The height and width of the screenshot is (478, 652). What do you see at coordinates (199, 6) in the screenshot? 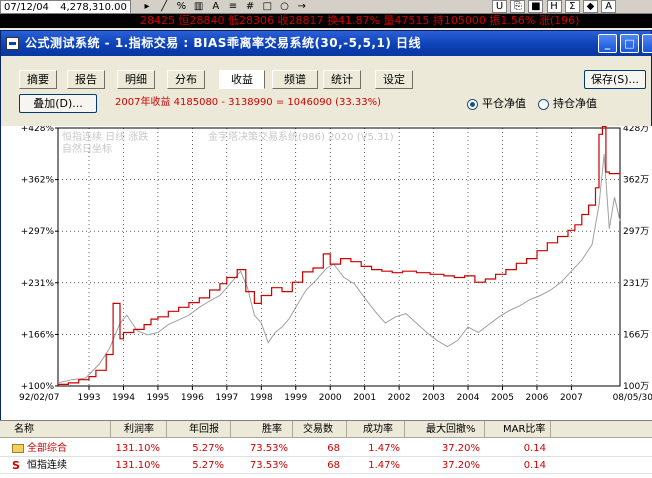
I see `bar-tool-icon: ▥` at bounding box center [199, 6].